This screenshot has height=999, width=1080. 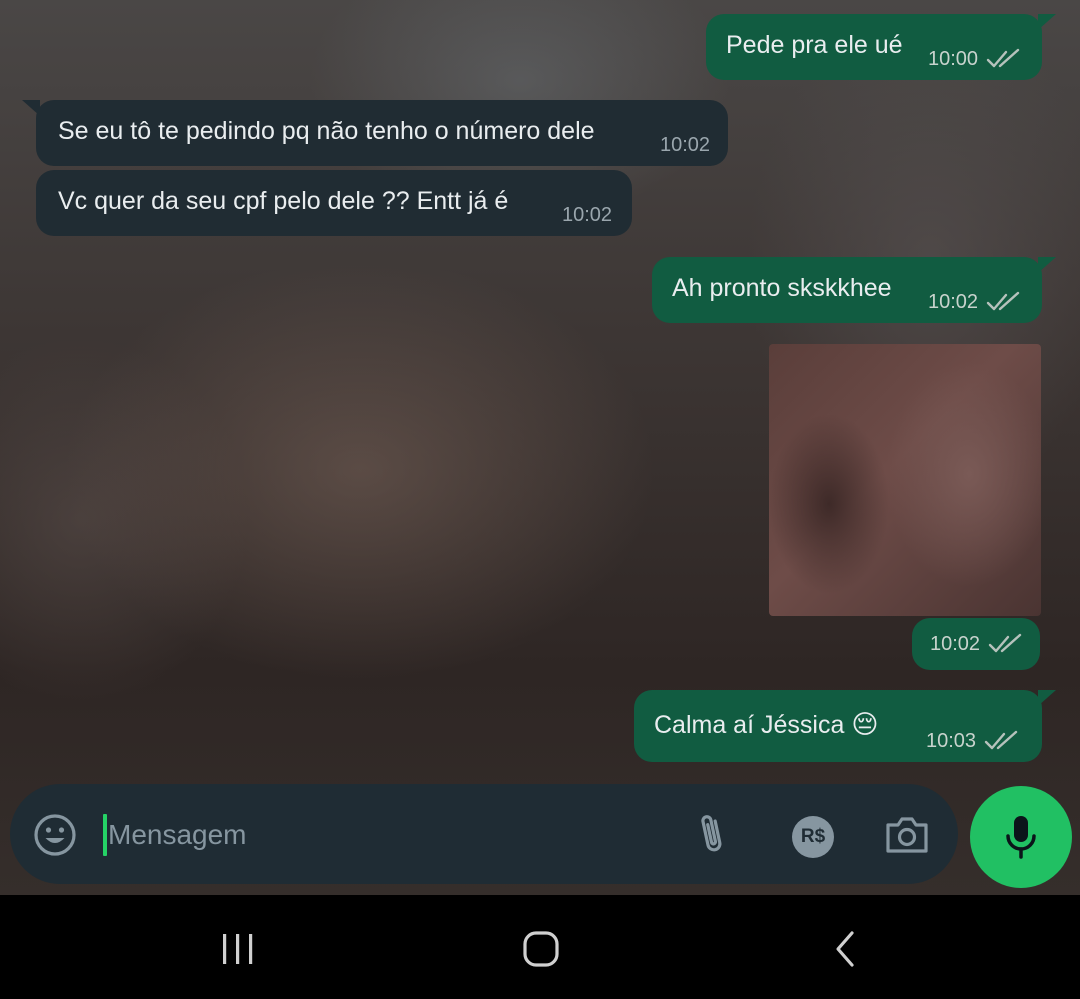 I want to click on message-bubble-outgoing: Calma aí Jéssica 😔 10:03, so click(x=845, y=726).